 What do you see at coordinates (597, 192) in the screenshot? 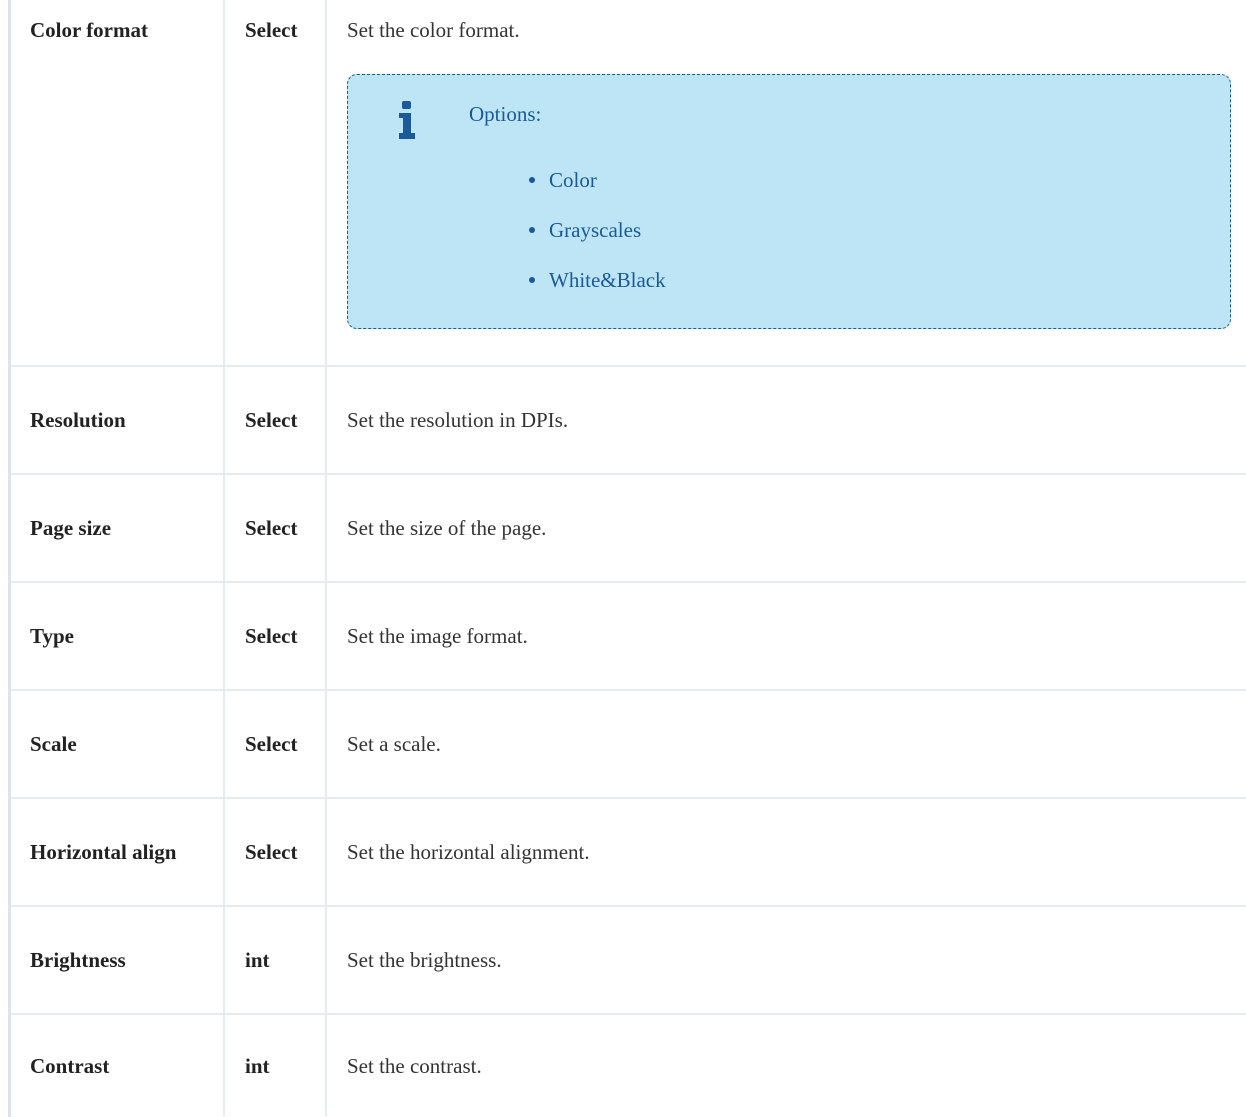
I see `list-item: Color` at bounding box center [597, 192].